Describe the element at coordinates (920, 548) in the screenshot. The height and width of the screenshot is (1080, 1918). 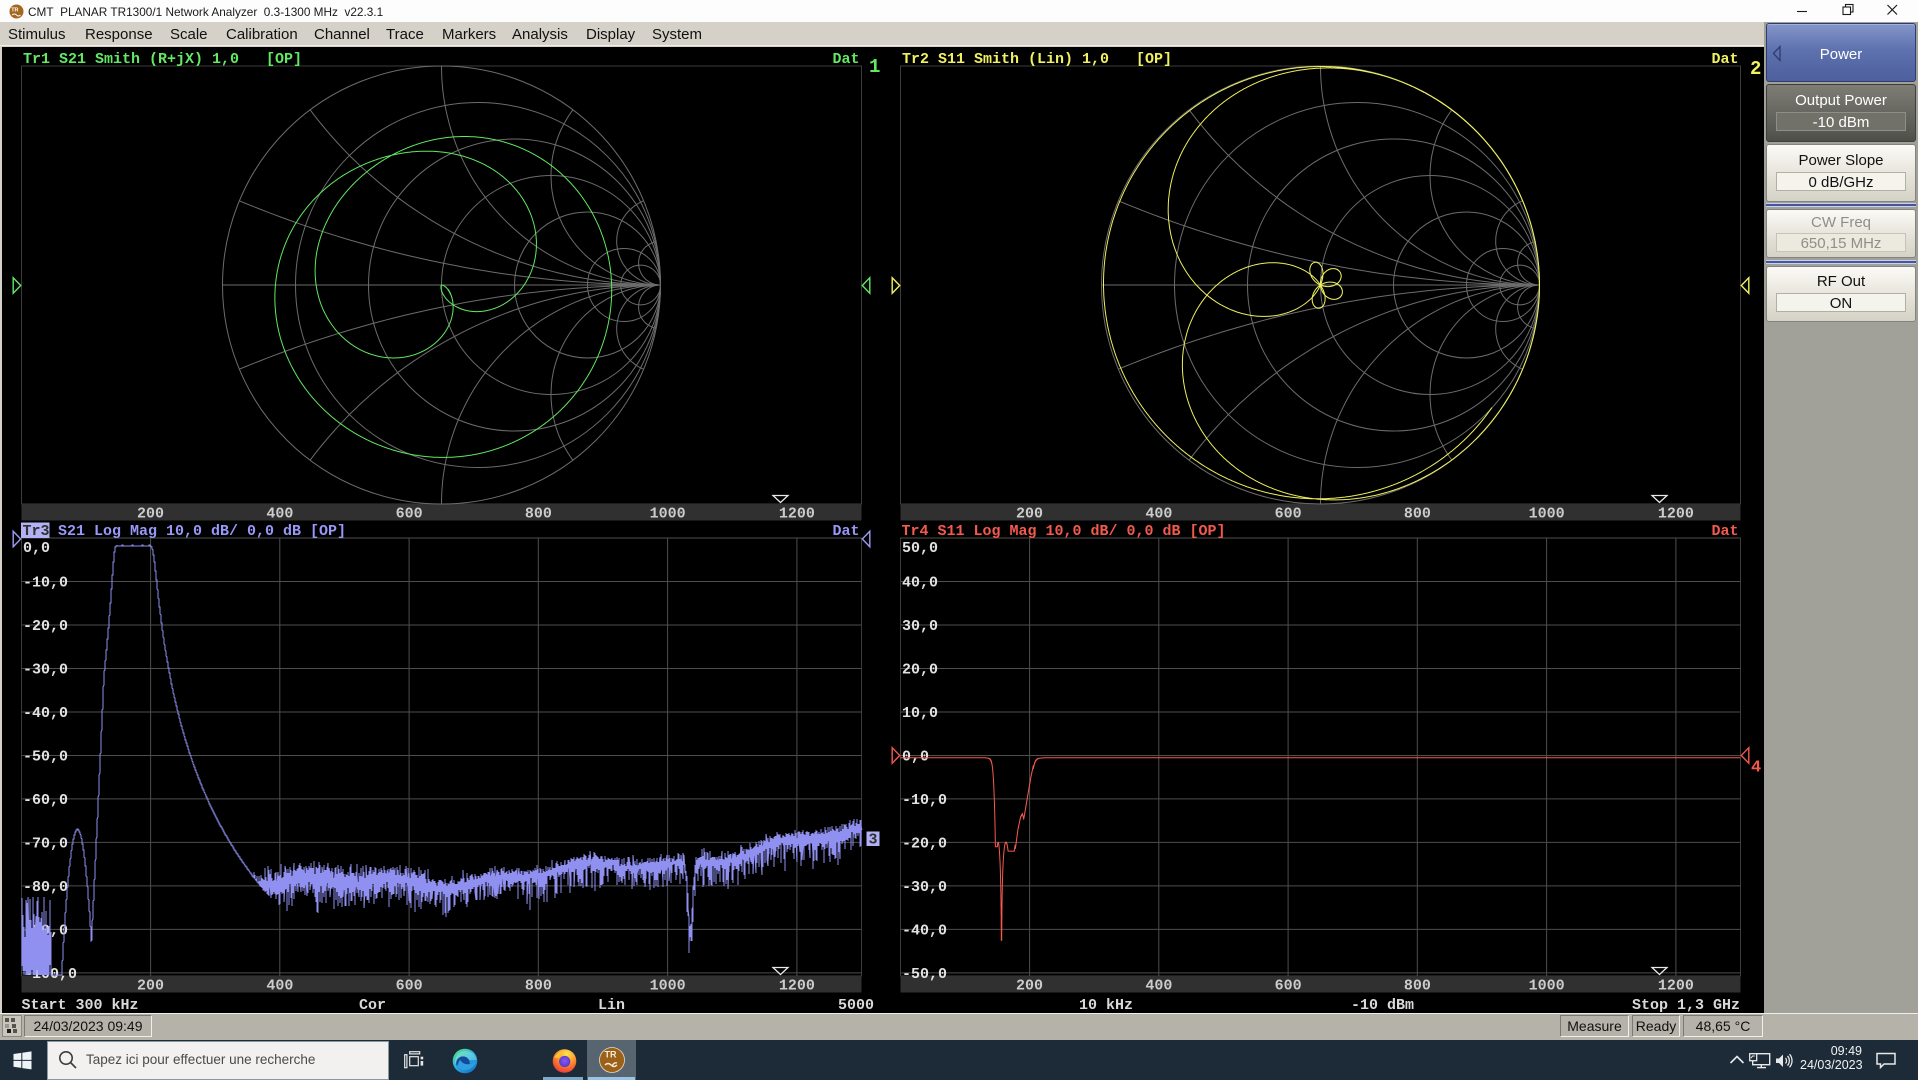
I see `svg-text: 50,0` at that location.